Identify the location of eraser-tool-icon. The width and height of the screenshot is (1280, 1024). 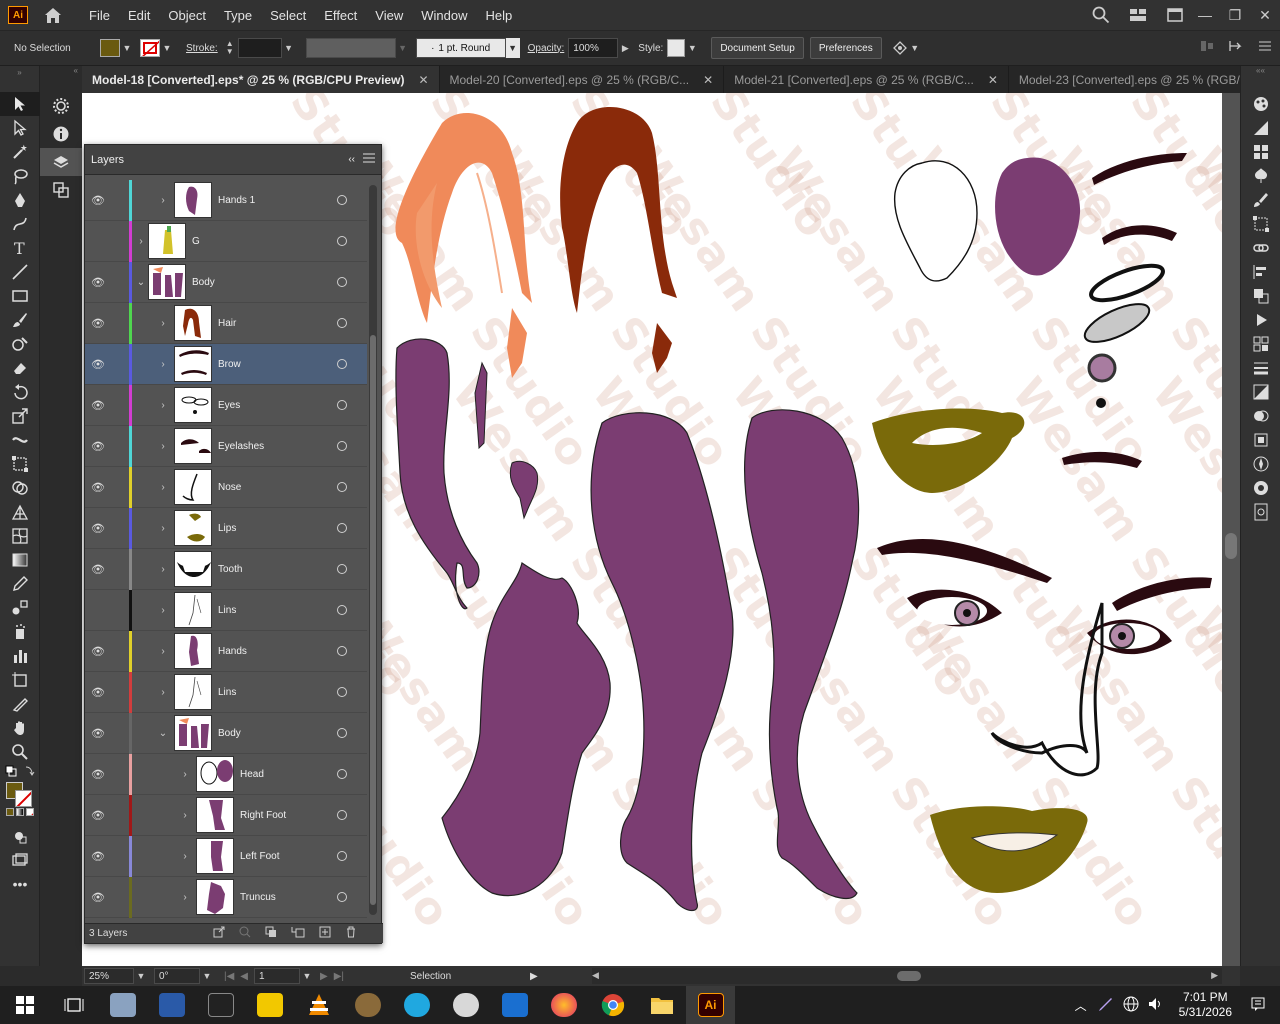
(20, 368).